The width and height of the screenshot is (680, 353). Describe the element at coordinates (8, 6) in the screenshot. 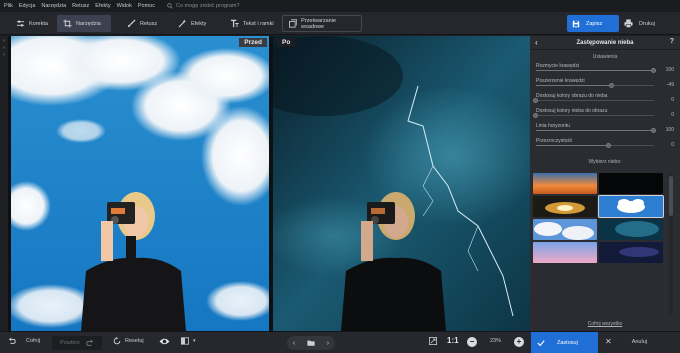

I see `menu-item-plik: Plik` at that location.